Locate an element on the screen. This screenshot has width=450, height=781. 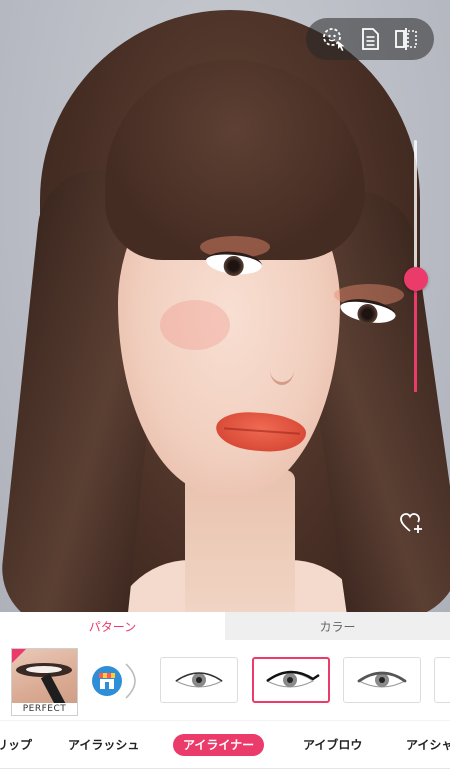
category-eyeshadow: アイシャ is located at coordinates (428, 745).